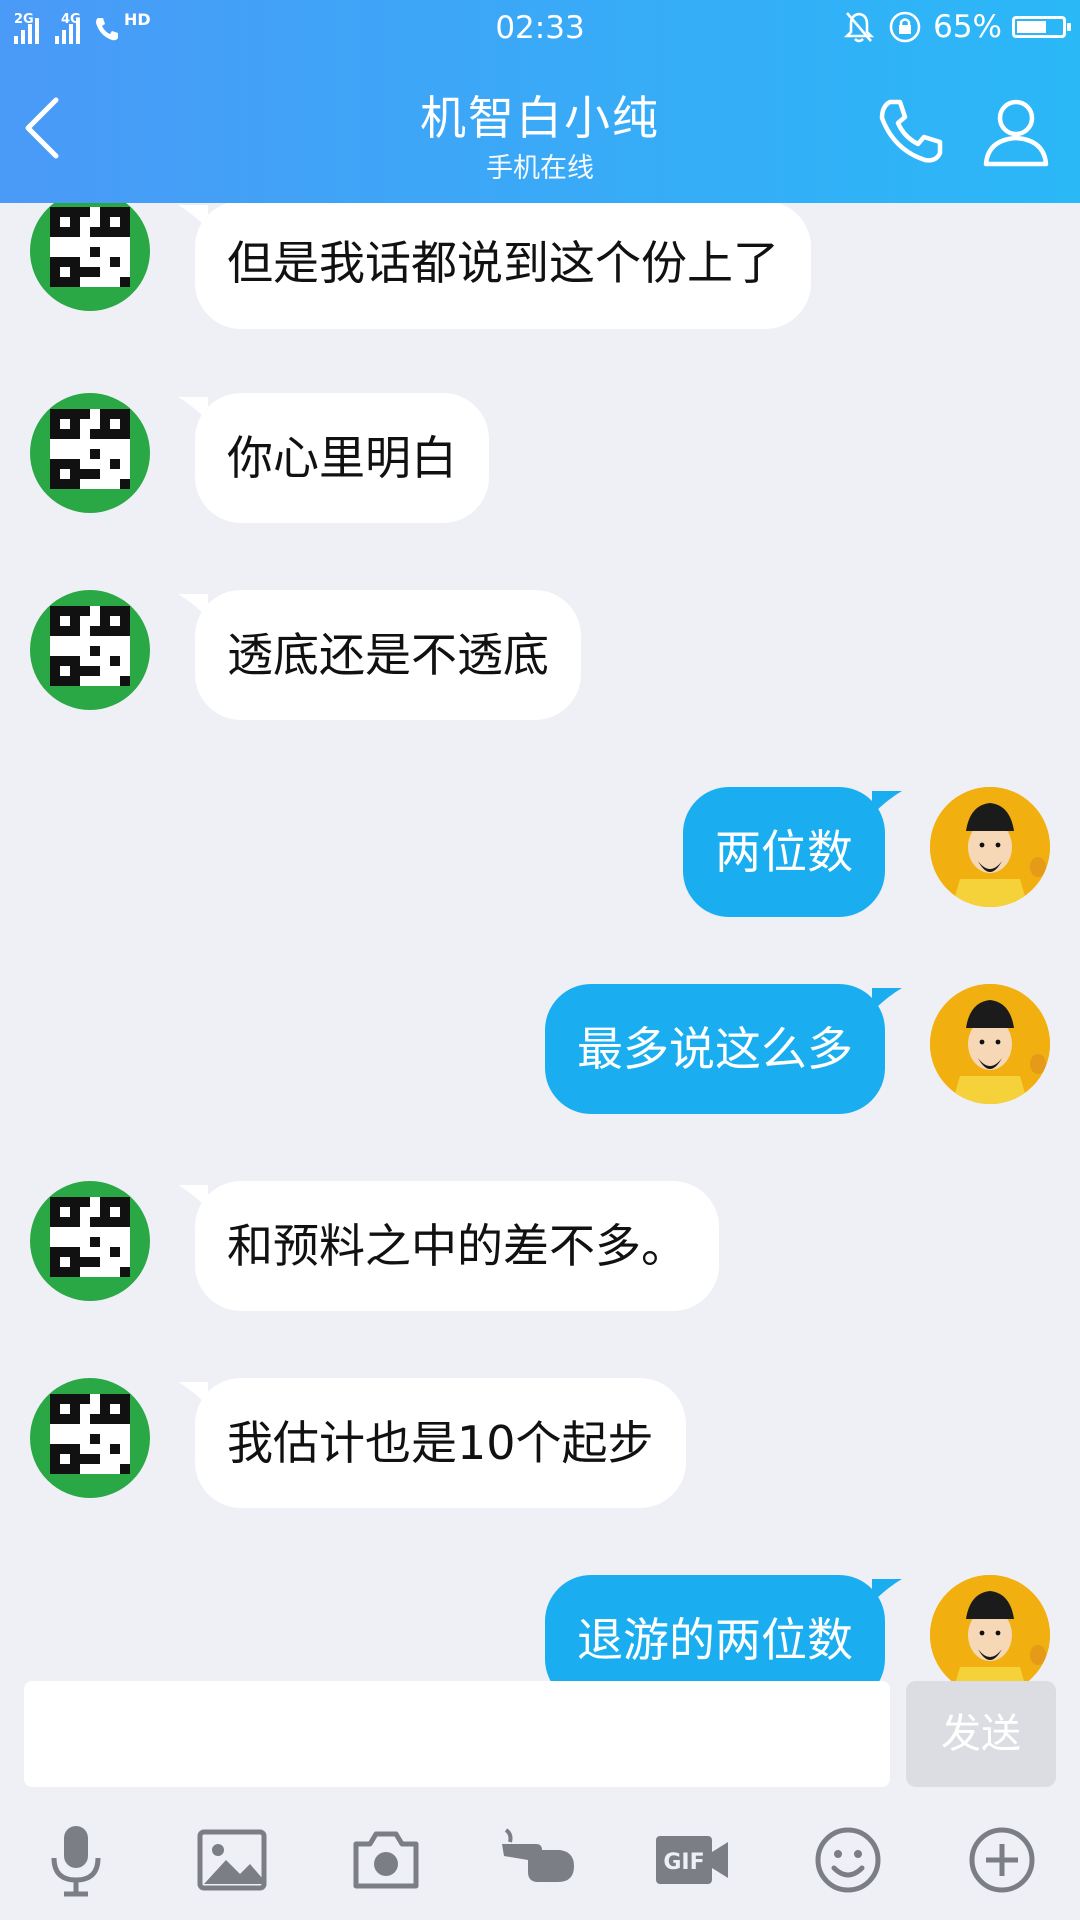 The image size is (1080, 1920). I want to click on message-bubble: 最多说这么多, so click(715, 1049).